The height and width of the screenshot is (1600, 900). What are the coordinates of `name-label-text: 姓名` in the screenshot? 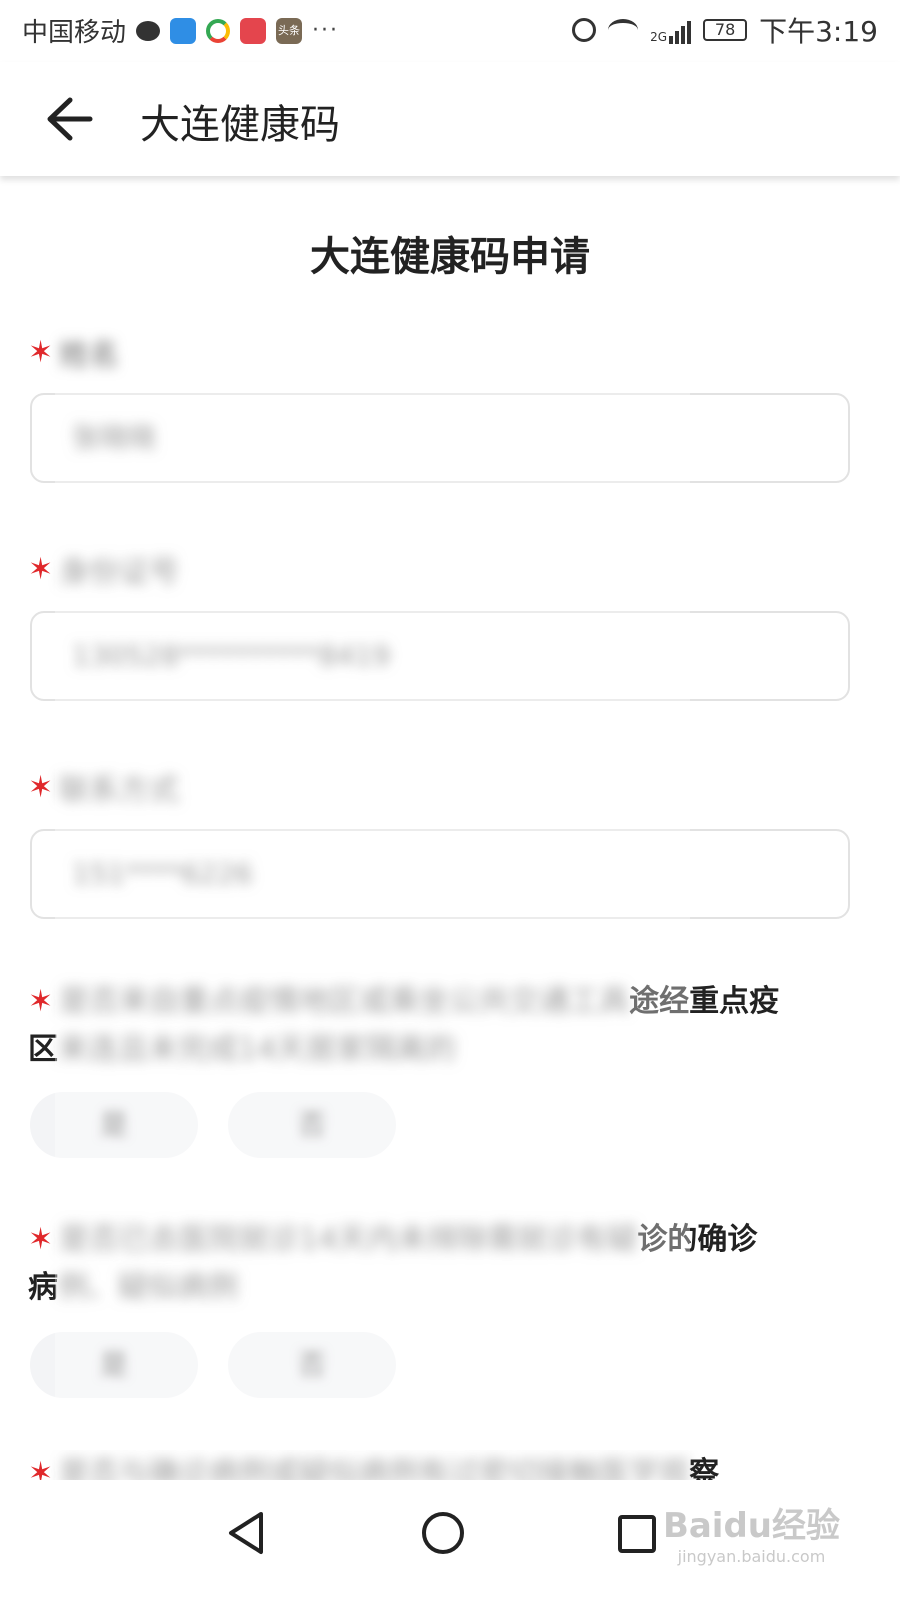 It's located at (89, 355).